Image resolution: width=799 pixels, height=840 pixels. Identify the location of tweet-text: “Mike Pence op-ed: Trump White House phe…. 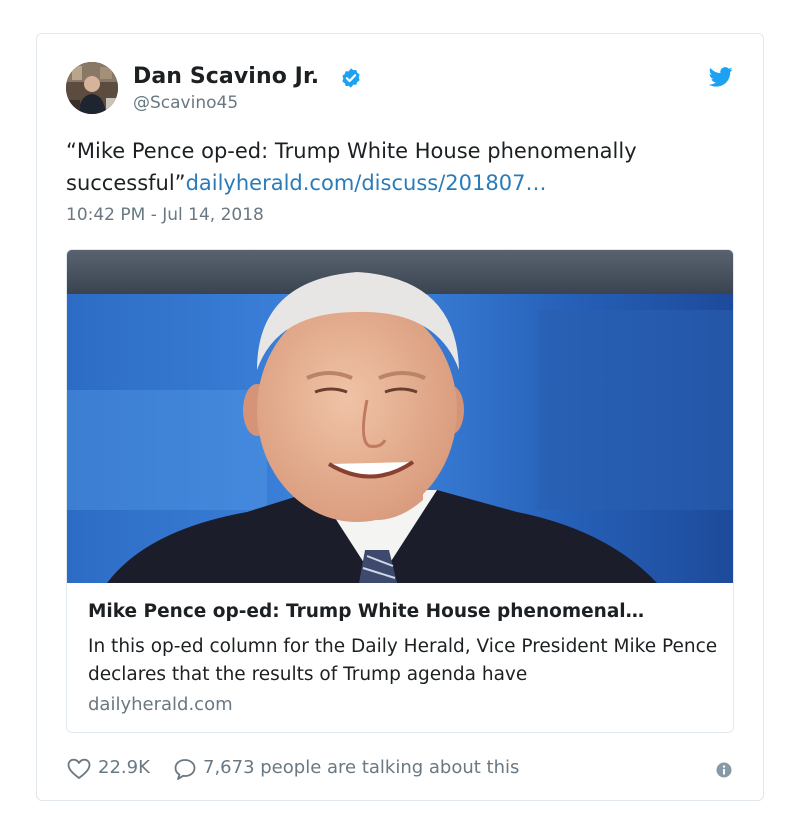
(396, 167).